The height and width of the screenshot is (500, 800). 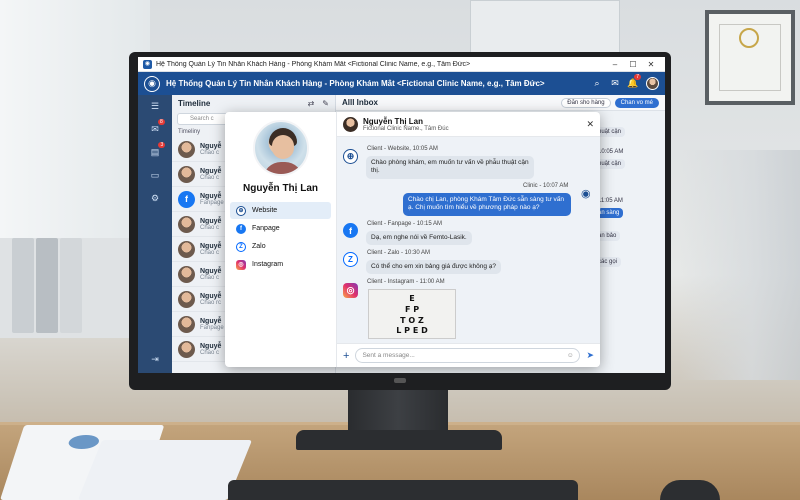 I want to click on send-icon: ➤, so click(x=590, y=355).